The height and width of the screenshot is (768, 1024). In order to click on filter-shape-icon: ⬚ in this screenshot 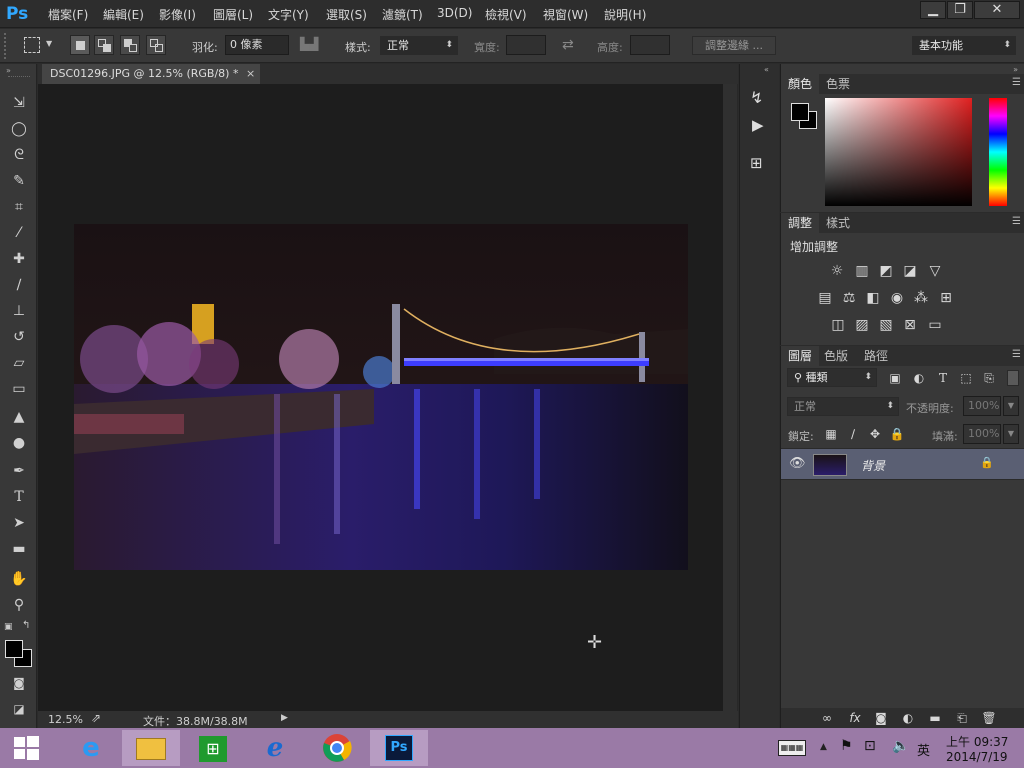, I will do `click(966, 378)`.